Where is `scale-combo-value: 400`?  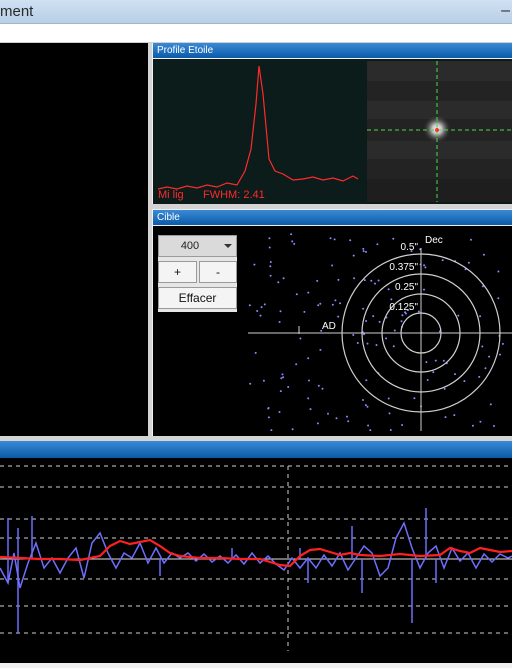
scale-combo-value: 400 is located at coordinates (190, 246).